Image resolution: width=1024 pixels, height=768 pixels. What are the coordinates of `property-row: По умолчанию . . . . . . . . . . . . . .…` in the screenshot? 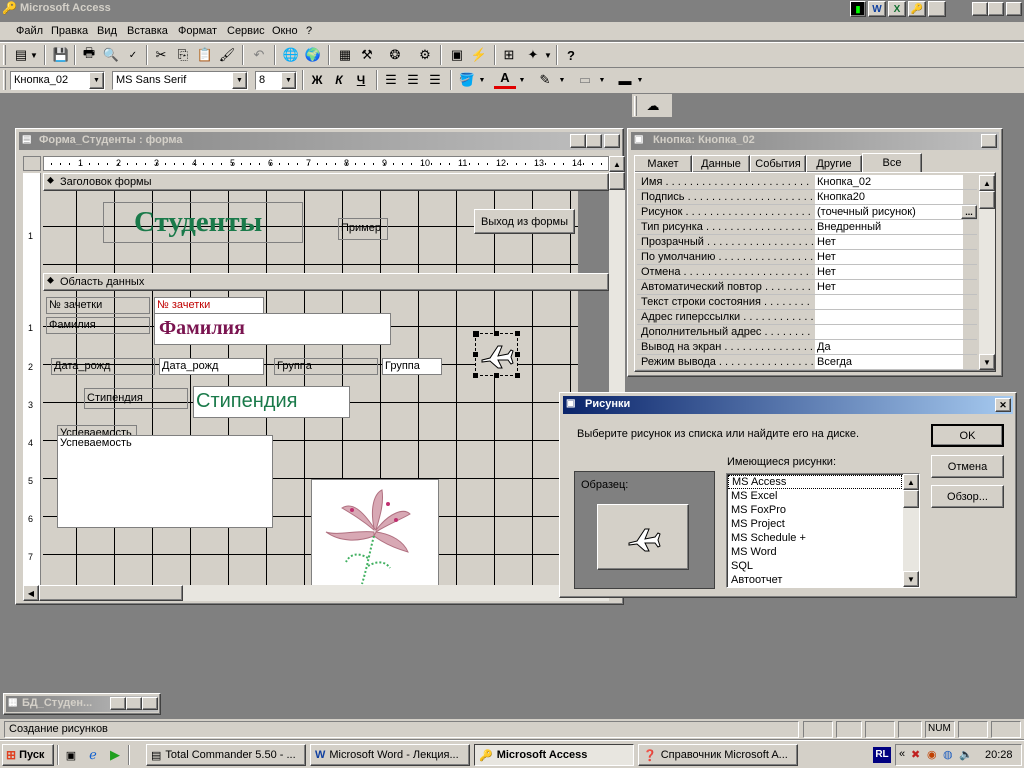 It's located at (807, 257).